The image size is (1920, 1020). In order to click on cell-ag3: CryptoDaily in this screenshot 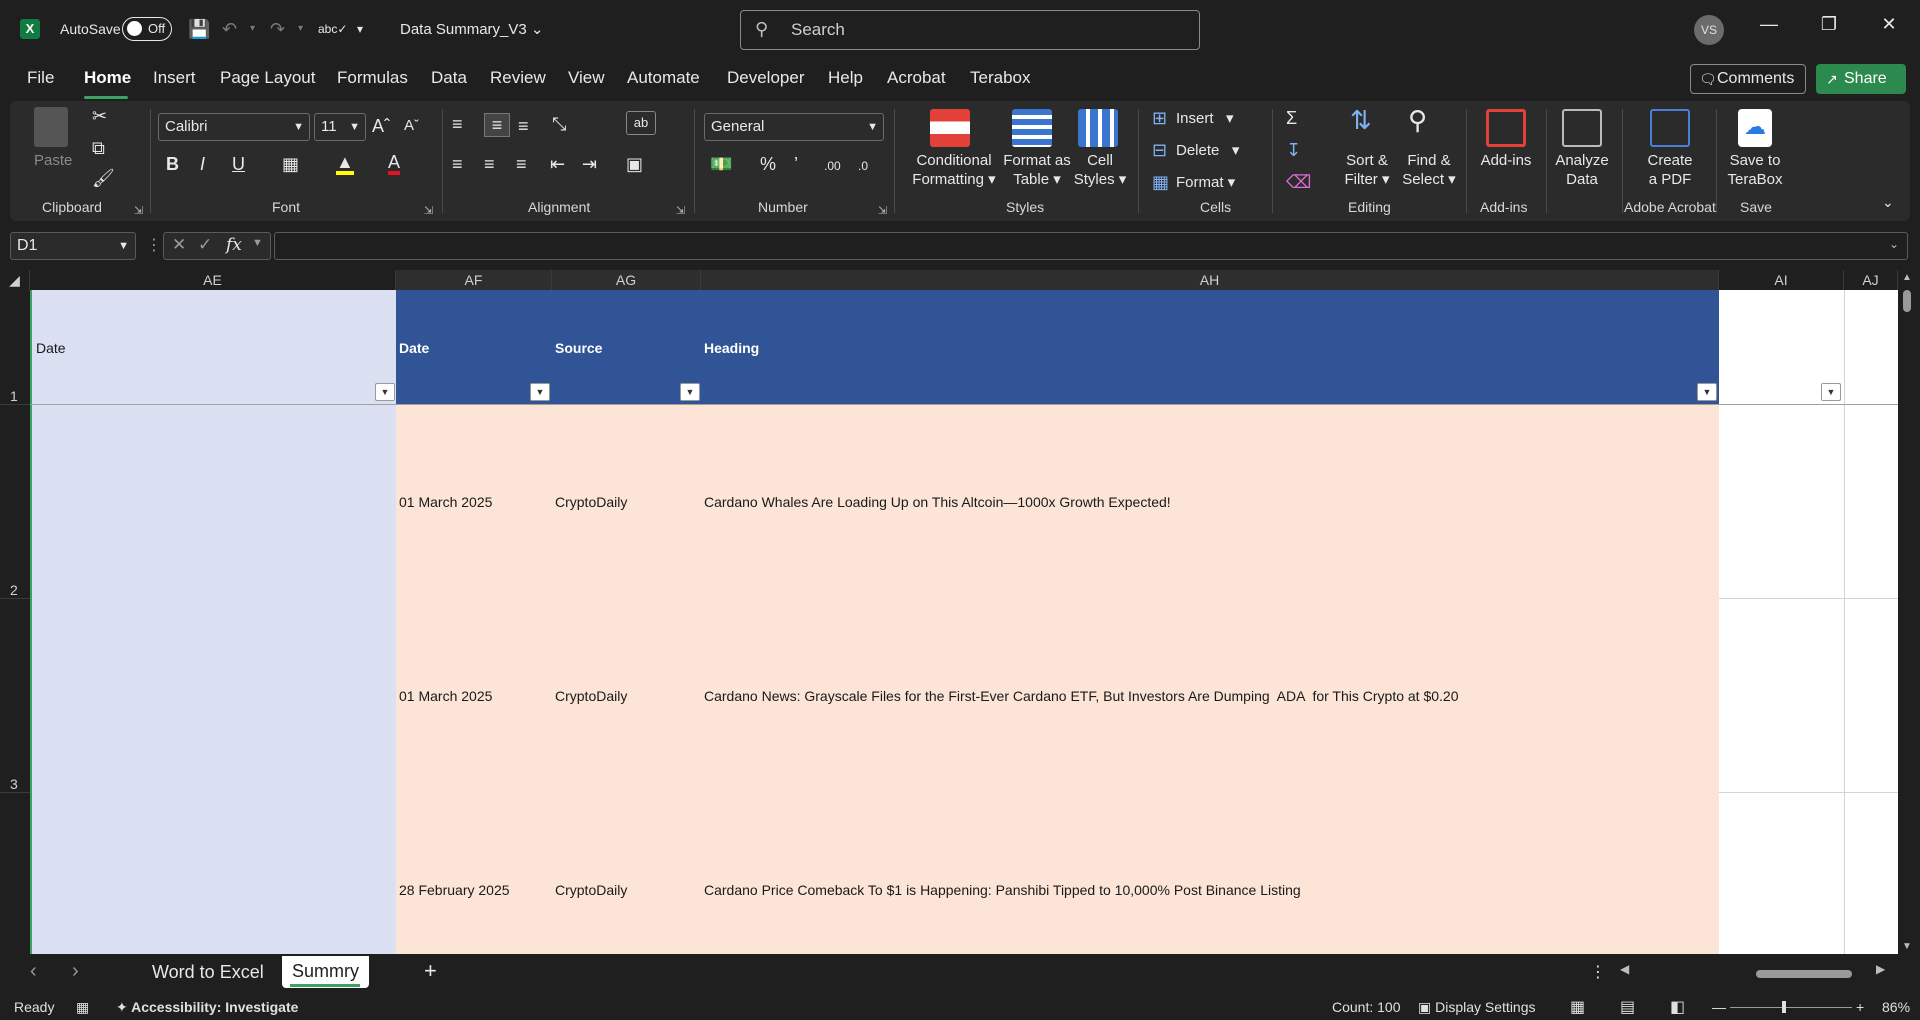, I will do `click(591, 696)`.